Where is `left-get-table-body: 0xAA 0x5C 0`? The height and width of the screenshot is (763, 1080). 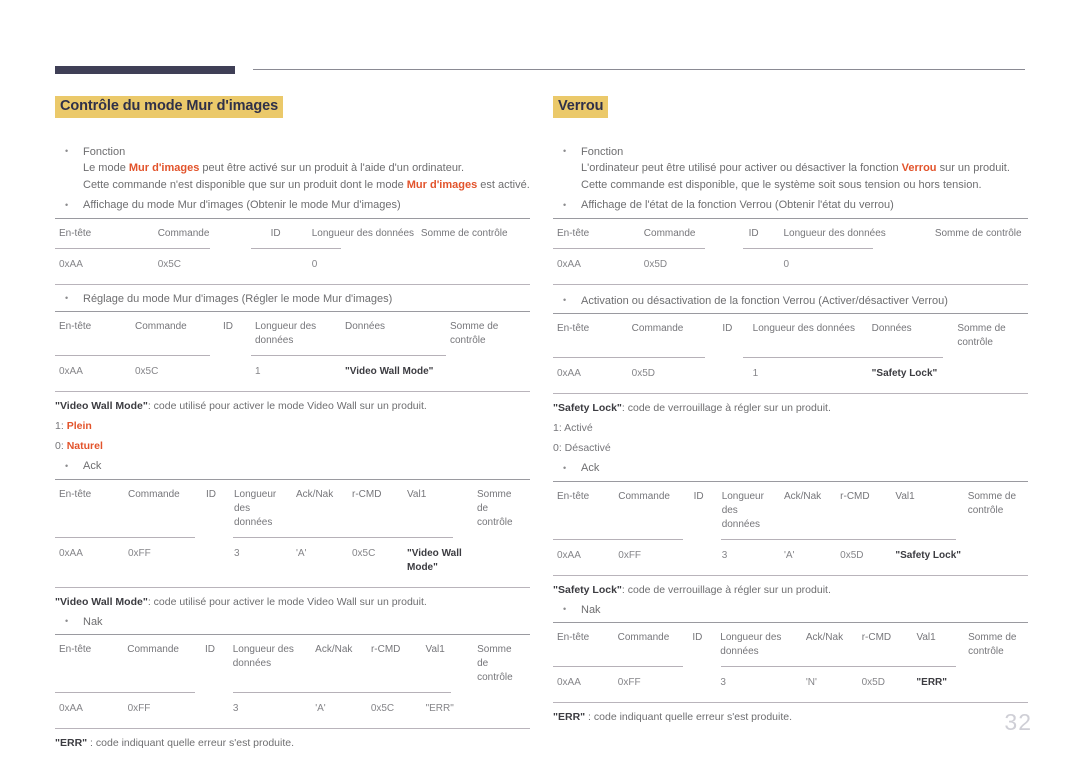
left-get-table-body: 0xAA 0x5C 0 is located at coordinates (292, 265).